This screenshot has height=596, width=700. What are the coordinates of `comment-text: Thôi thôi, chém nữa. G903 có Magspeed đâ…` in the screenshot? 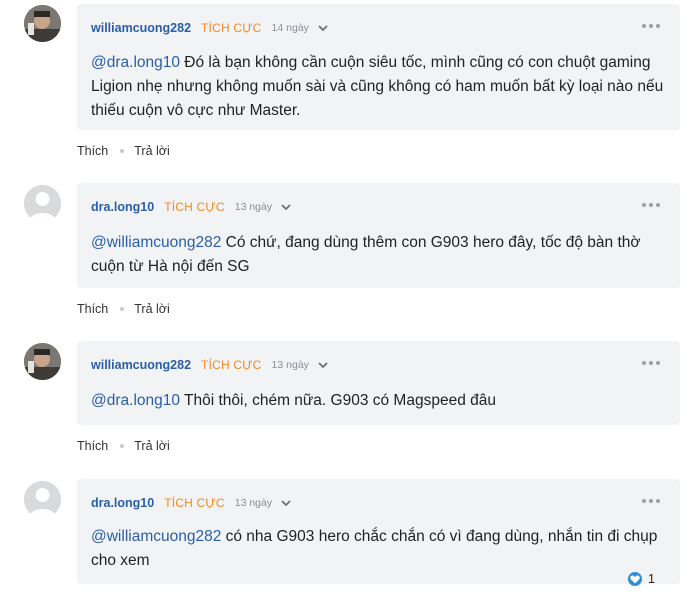 It's located at (338, 400).